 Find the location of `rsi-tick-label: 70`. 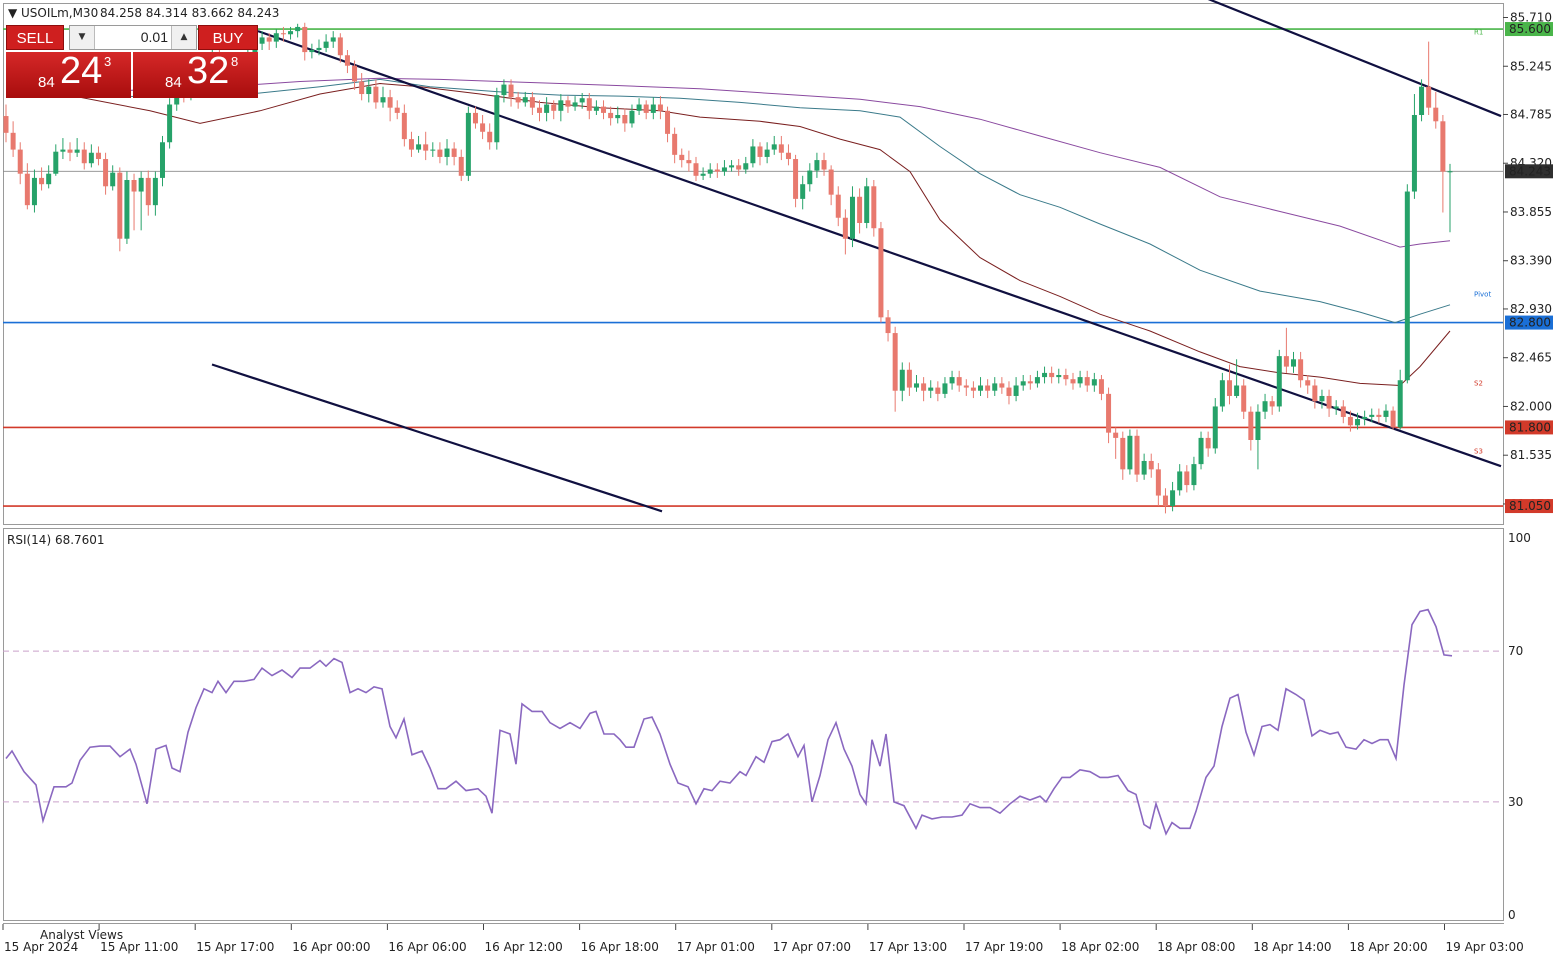

rsi-tick-label: 70 is located at coordinates (1515, 651).